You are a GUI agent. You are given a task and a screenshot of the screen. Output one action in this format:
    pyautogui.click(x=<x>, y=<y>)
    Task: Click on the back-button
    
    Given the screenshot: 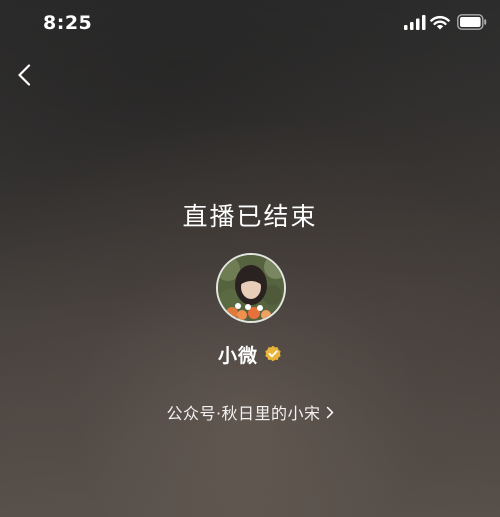 What is the action you would take?
    pyautogui.click(x=25, y=74)
    